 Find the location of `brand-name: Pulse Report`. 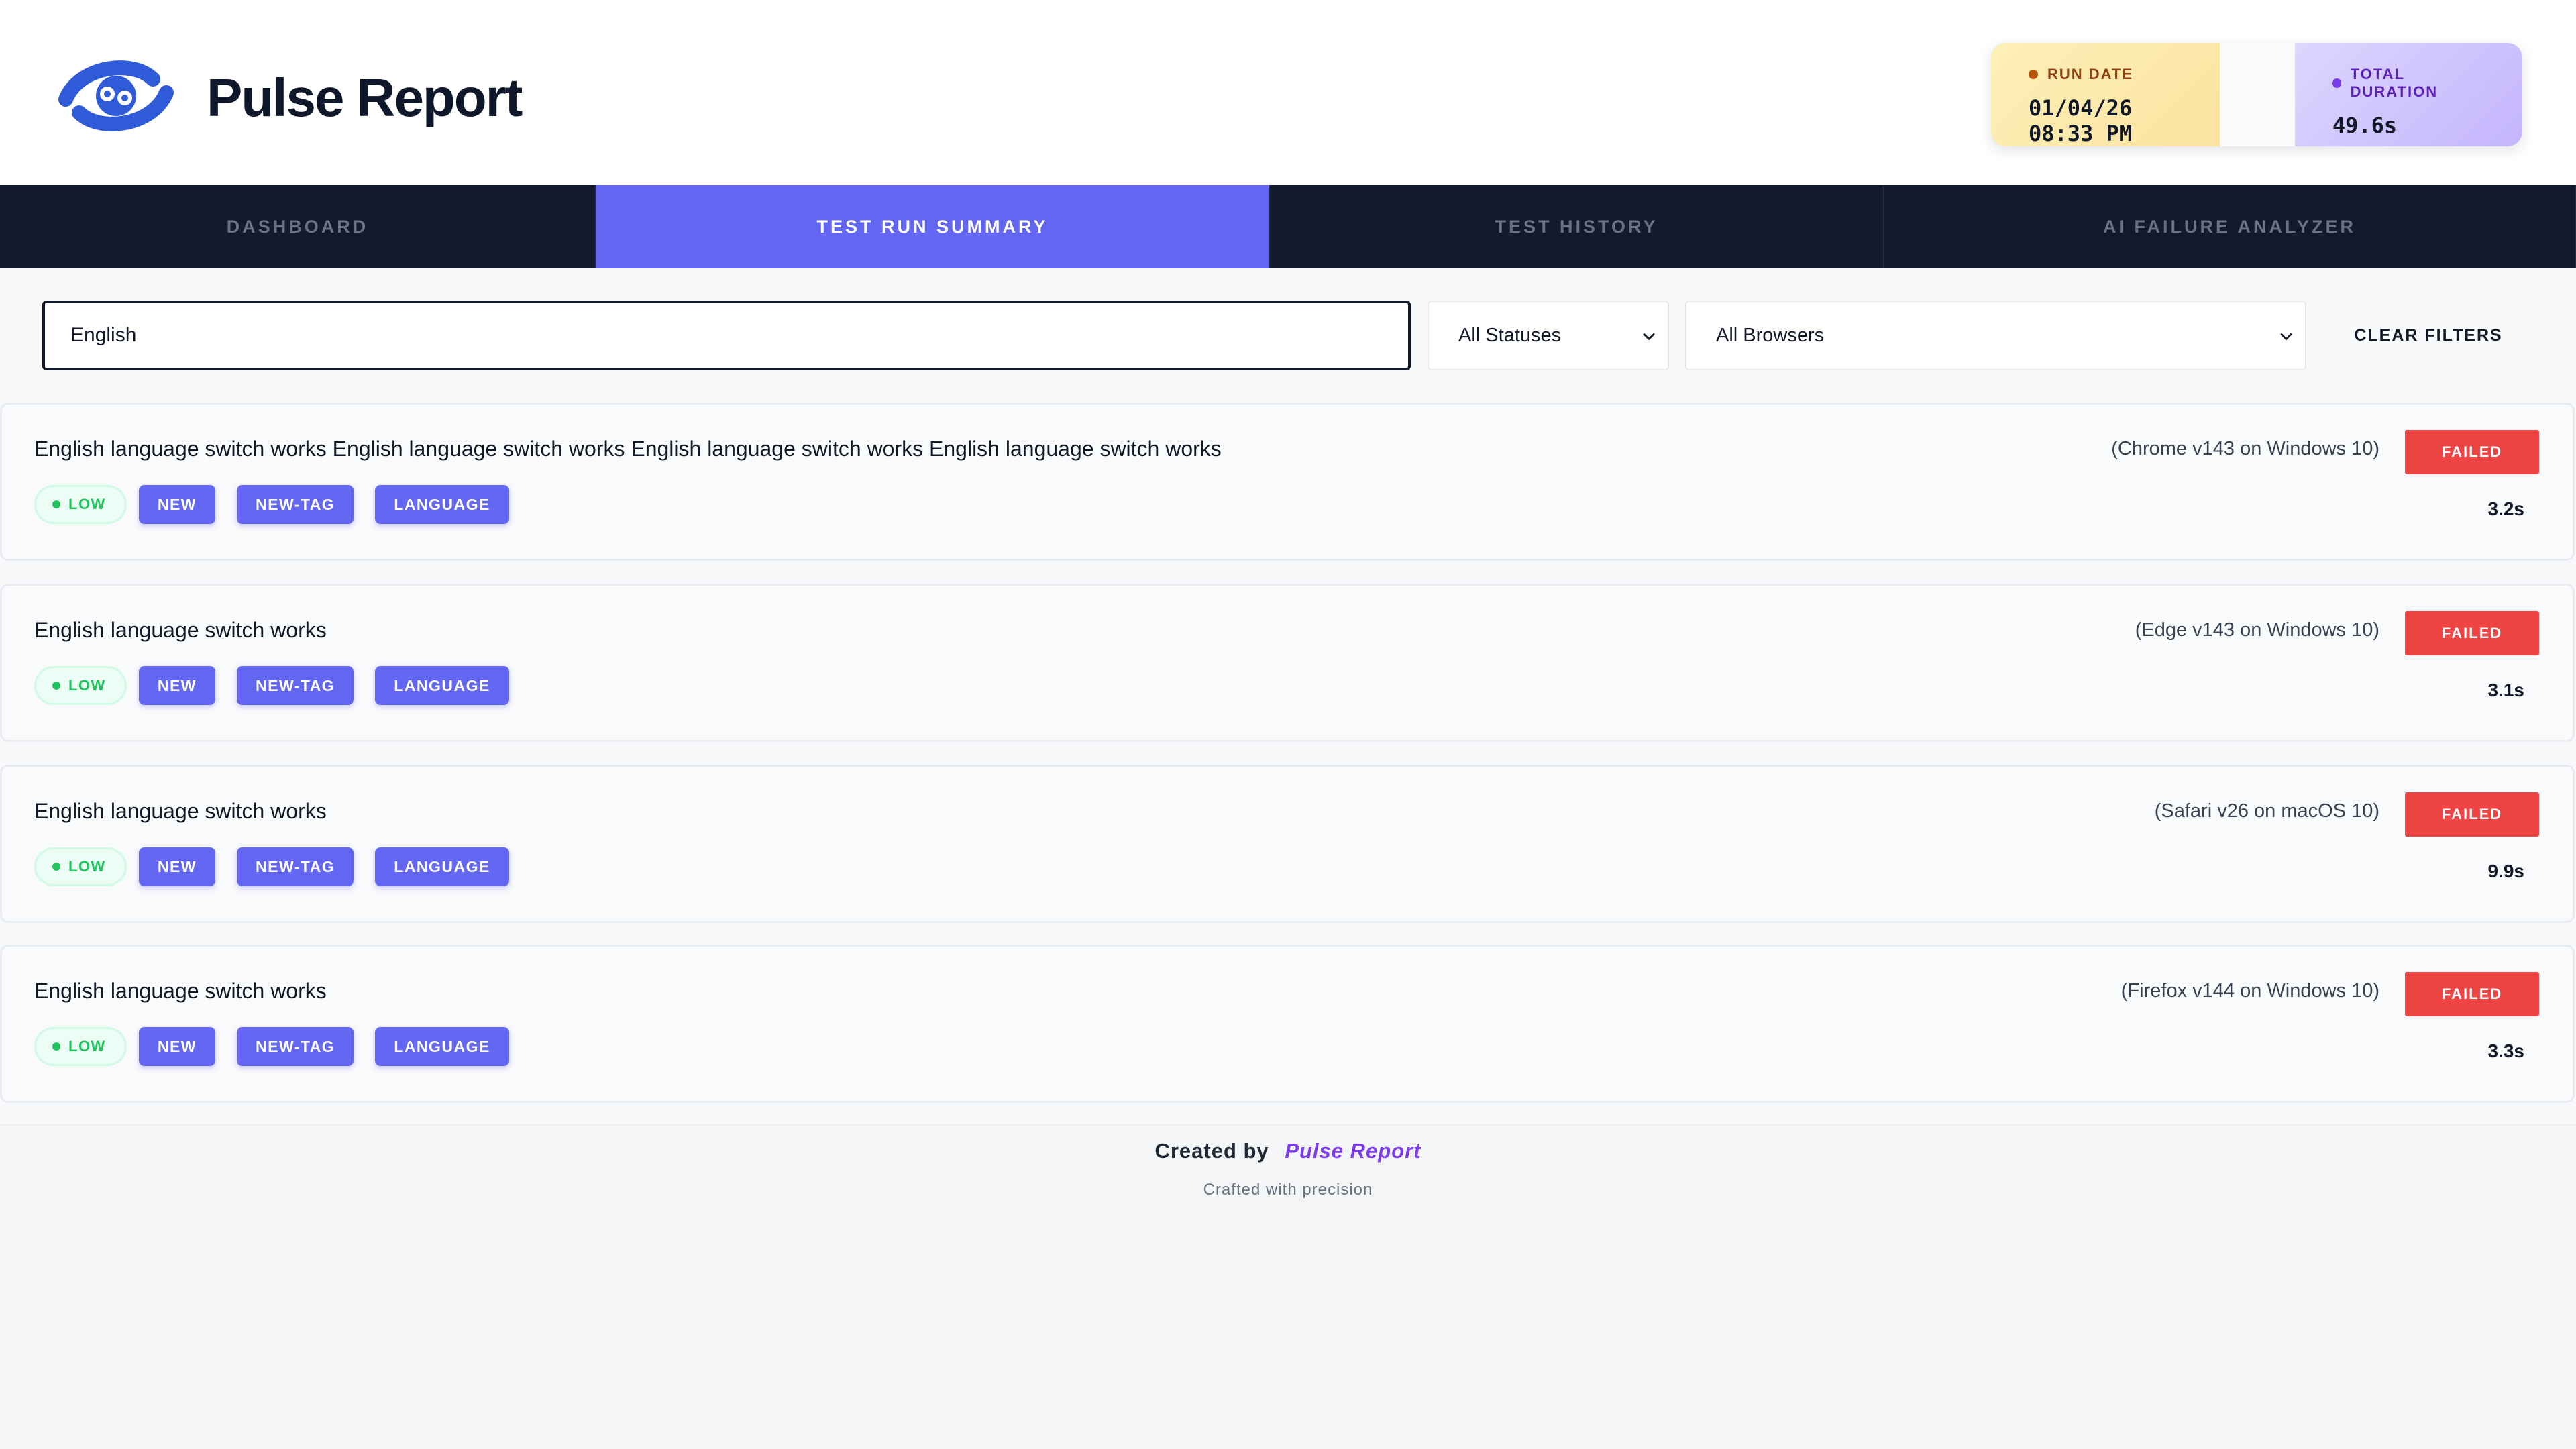

brand-name: Pulse Report is located at coordinates (365, 97).